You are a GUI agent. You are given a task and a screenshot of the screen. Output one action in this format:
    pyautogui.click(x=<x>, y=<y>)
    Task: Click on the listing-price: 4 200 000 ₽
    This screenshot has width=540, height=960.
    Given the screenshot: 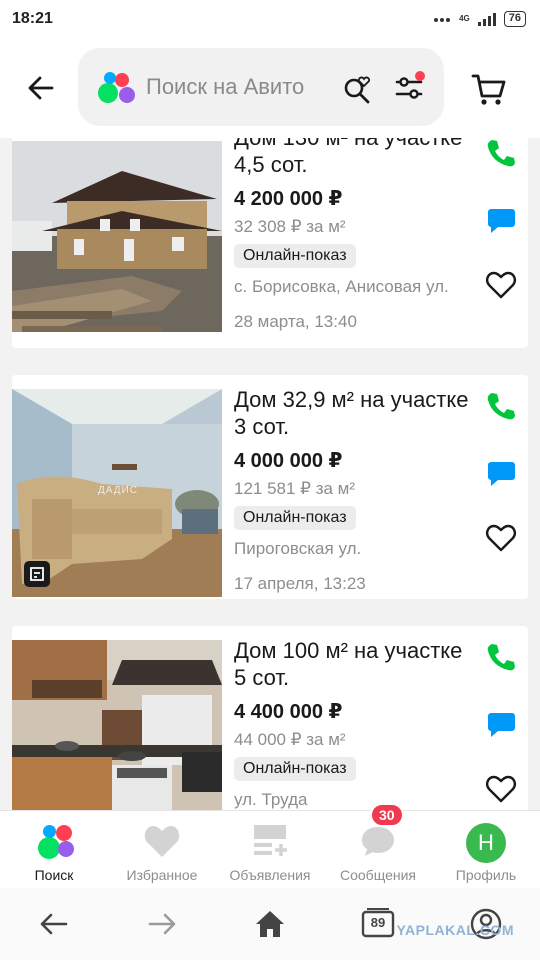 What is the action you would take?
    pyautogui.click(x=288, y=199)
    